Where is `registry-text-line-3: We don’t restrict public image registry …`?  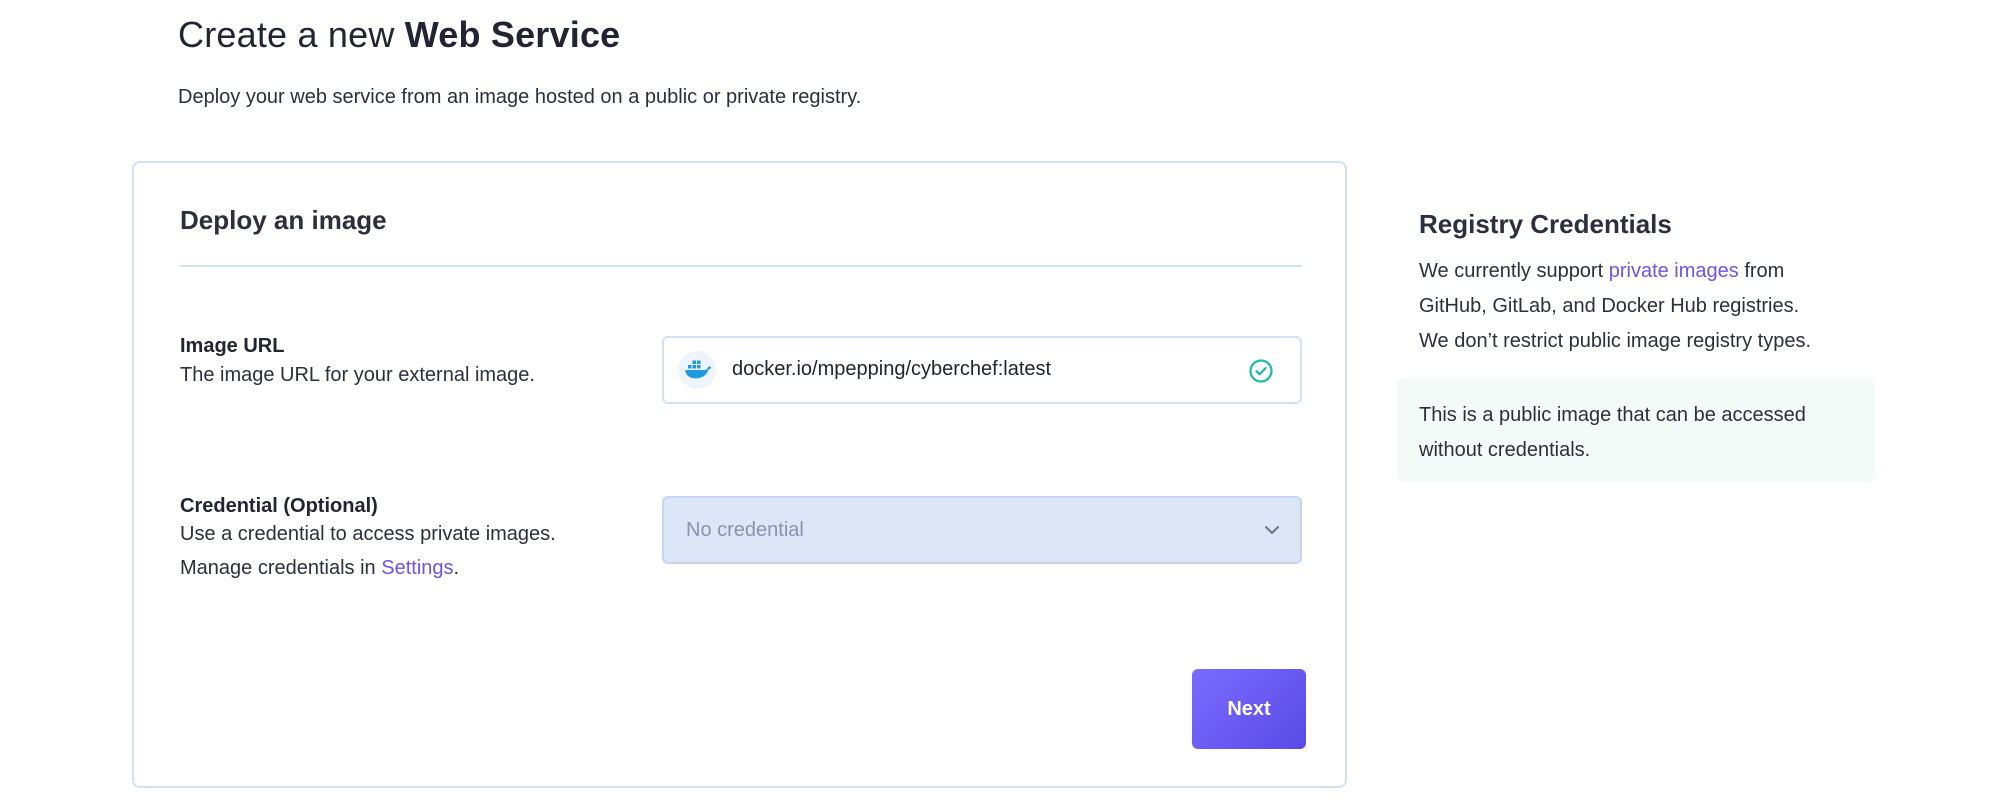 registry-text-line-3: We don’t restrict public image registry … is located at coordinates (1615, 341).